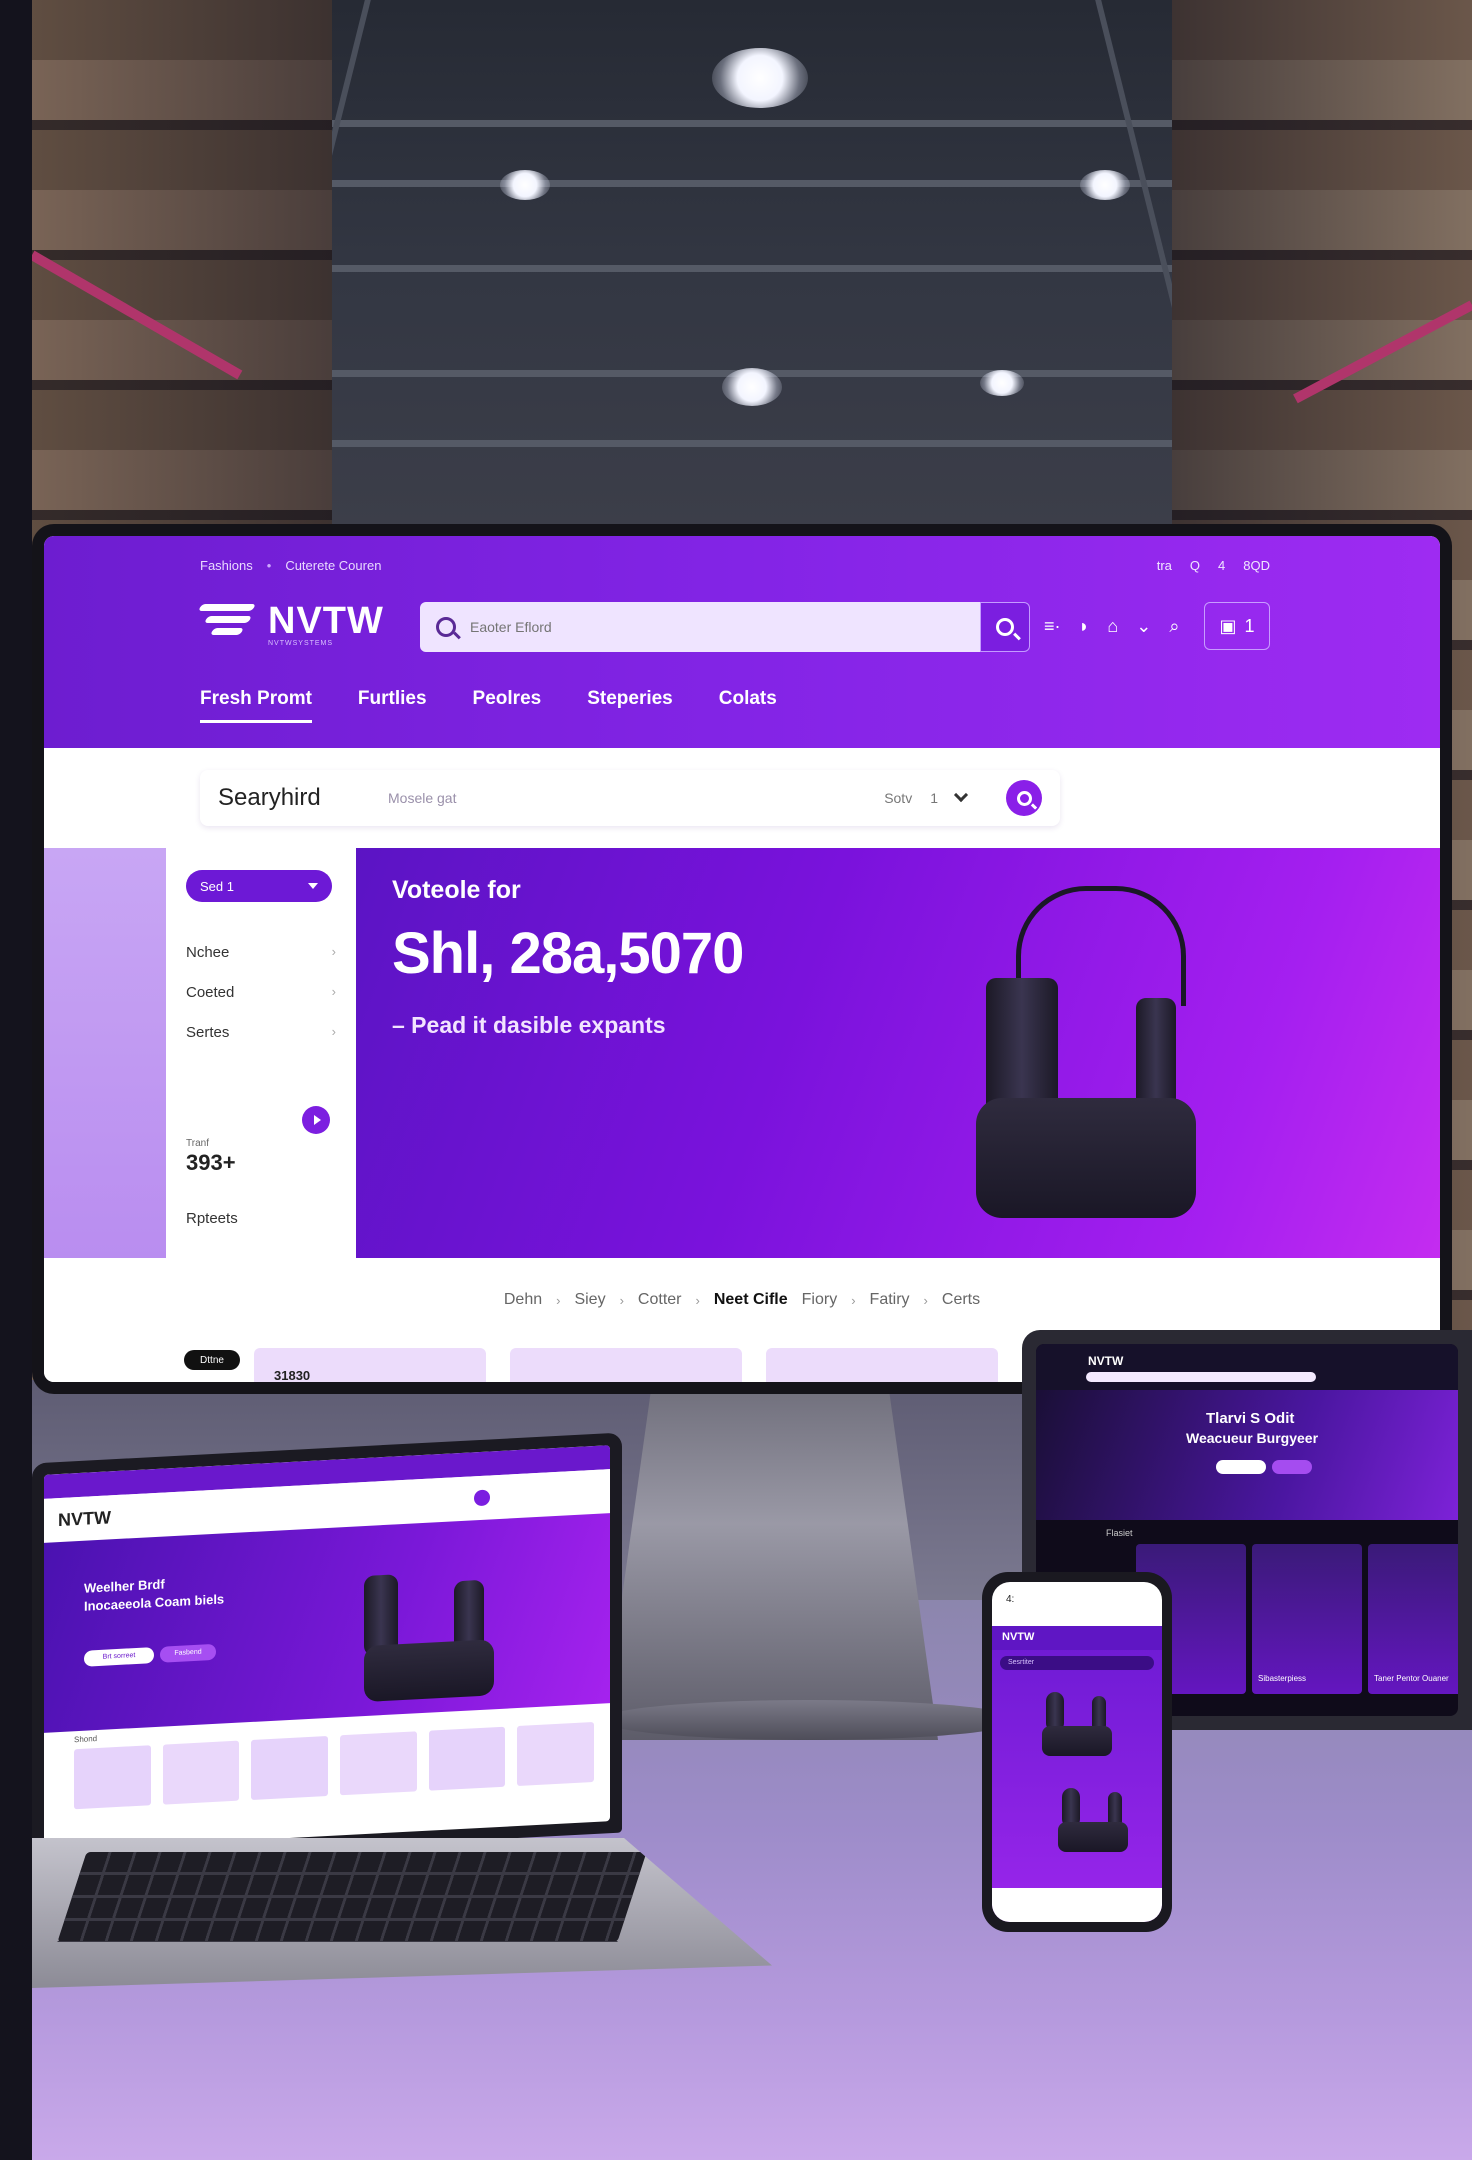 This screenshot has height=2160, width=1472. What do you see at coordinates (352, 1897) in the screenshot?
I see `laptop-keyboard-rows` at bounding box center [352, 1897].